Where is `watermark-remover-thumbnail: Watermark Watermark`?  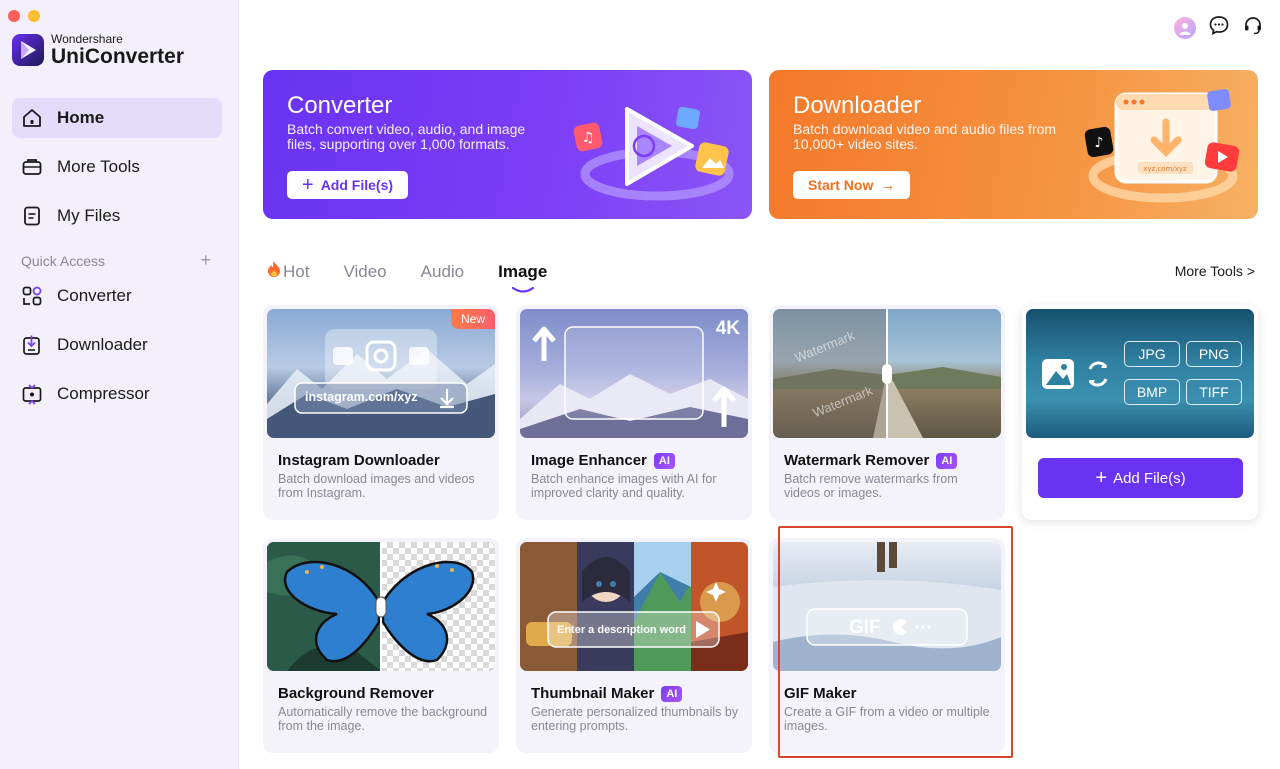
watermark-remover-thumbnail: Watermark Watermark is located at coordinates (887, 373).